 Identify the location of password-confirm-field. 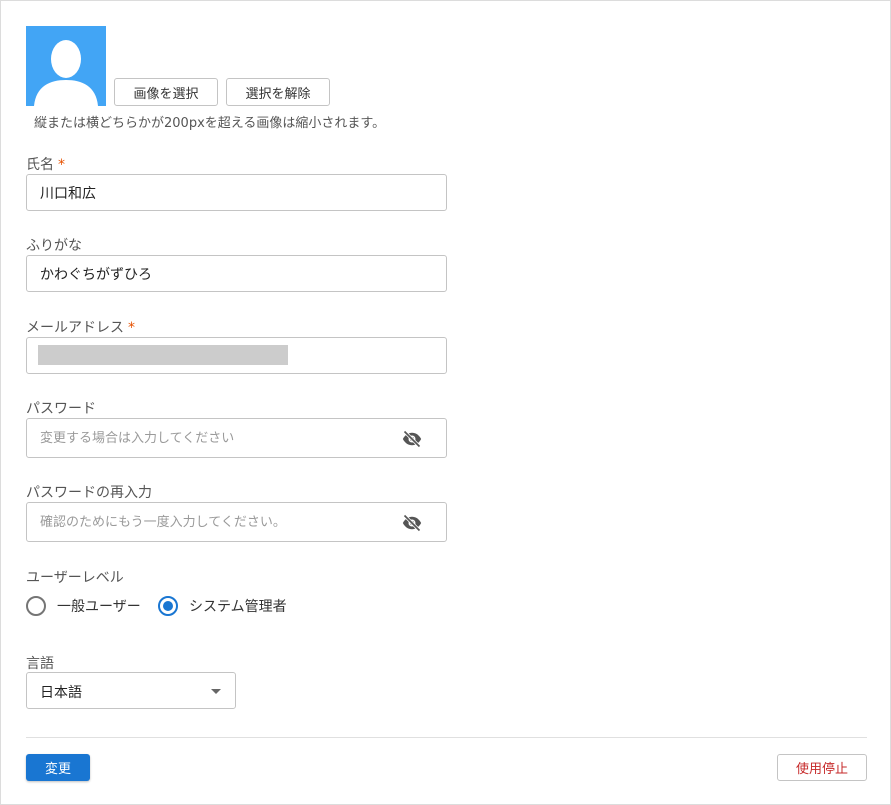
(236, 522).